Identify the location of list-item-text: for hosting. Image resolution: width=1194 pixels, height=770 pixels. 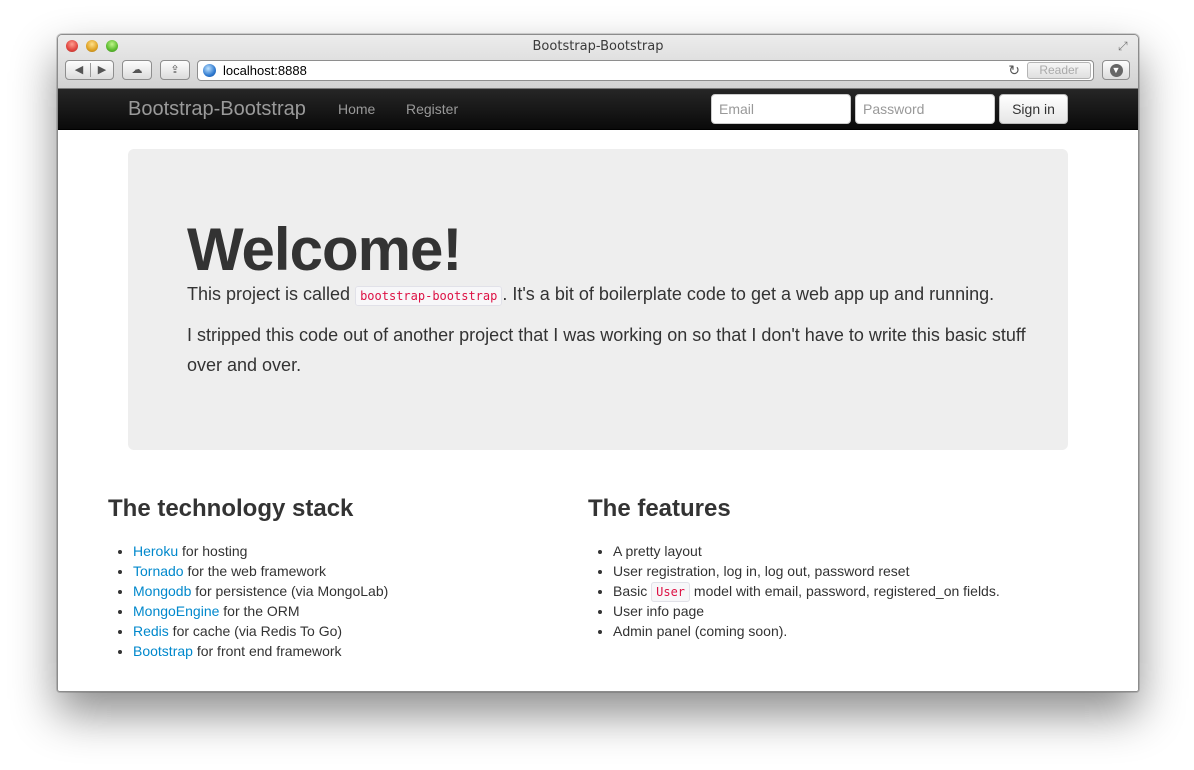
(213, 551).